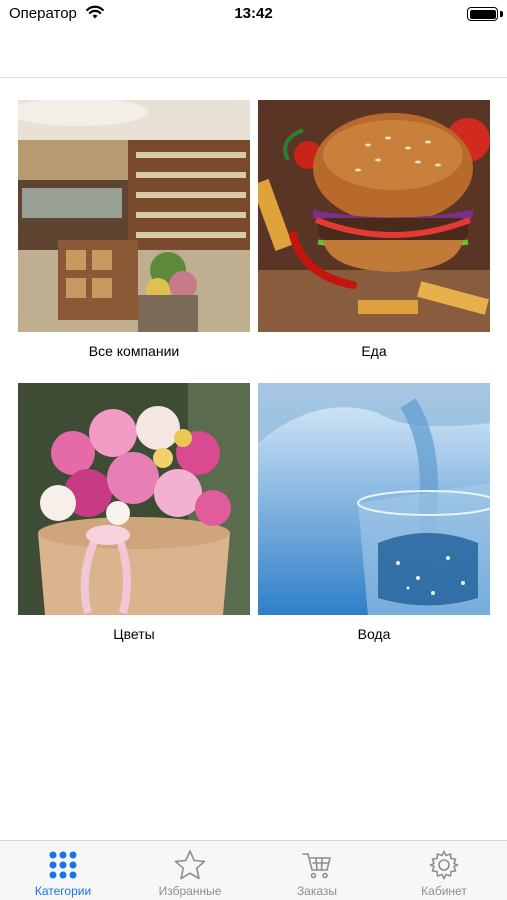  I want to click on grid-icon, so click(63, 865).